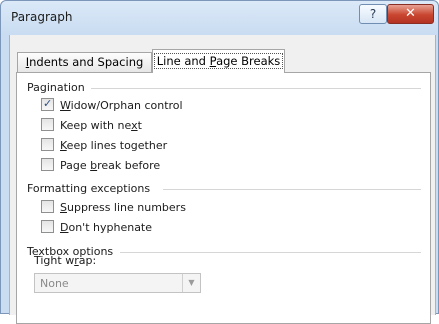  I want to click on tab-line-and-page-breaks: Line and Page Breaks, so click(218, 61).